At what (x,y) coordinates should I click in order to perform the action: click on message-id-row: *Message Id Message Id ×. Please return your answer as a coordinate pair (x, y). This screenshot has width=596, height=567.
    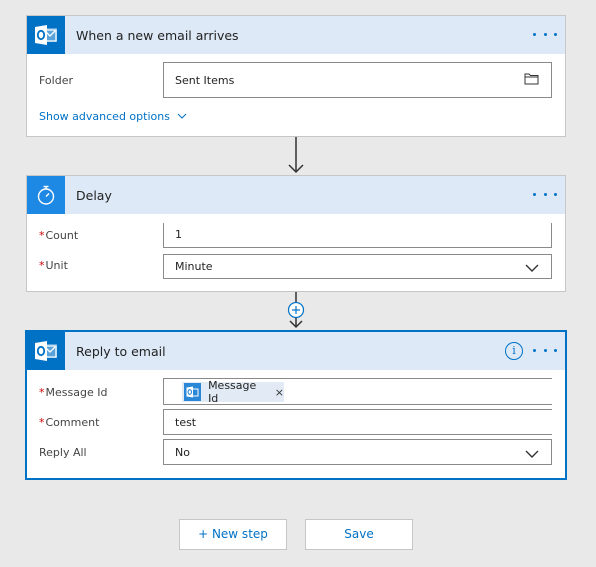
    Looking at the image, I should click on (296, 392).